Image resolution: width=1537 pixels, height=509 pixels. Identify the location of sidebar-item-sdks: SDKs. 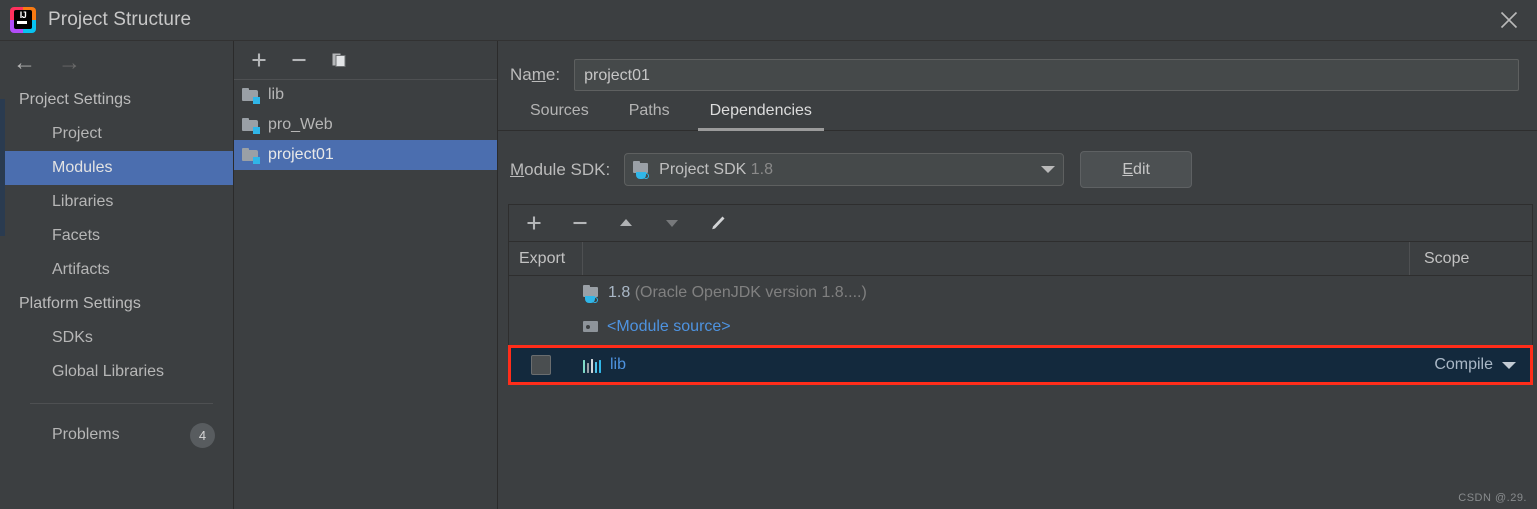
(116, 338).